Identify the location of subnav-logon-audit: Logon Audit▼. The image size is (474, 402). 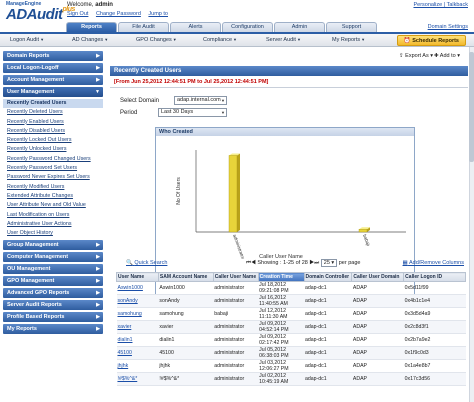
(27, 40).